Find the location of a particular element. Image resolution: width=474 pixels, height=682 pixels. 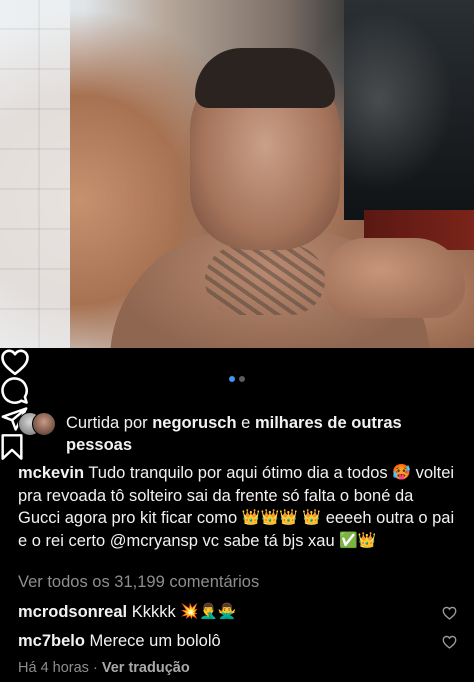

photo-neck-tattoo is located at coordinates (265, 280).